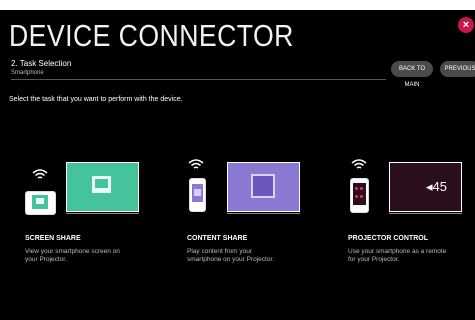 This screenshot has height=320, width=475. I want to click on volume-readout: ◂45, so click(436, 186).